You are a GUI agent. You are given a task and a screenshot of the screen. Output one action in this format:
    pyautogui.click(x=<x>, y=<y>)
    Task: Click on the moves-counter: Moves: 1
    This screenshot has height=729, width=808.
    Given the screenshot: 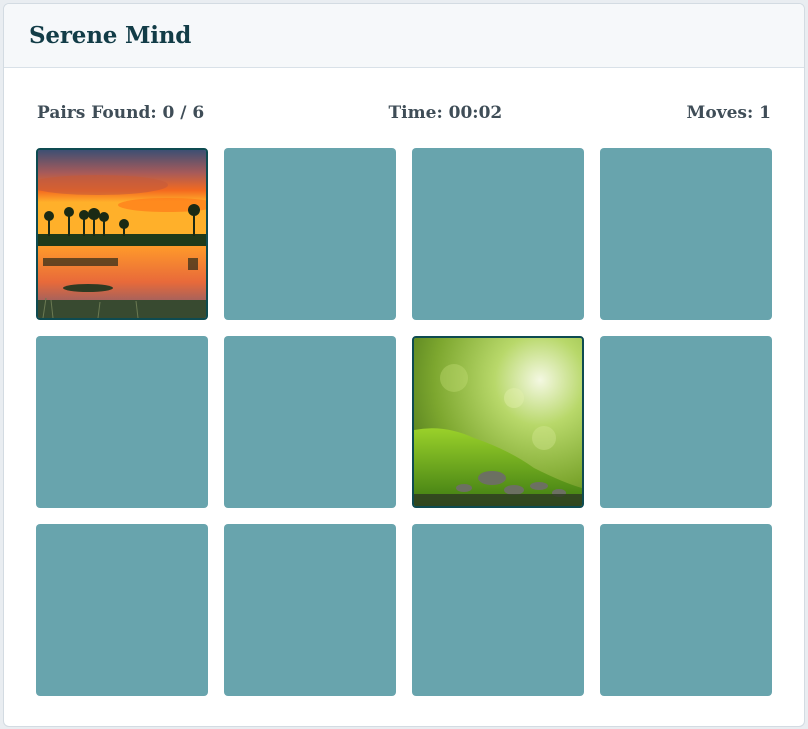 What is the action you would take?
    pyautogui.click(x=728, y=113)
    